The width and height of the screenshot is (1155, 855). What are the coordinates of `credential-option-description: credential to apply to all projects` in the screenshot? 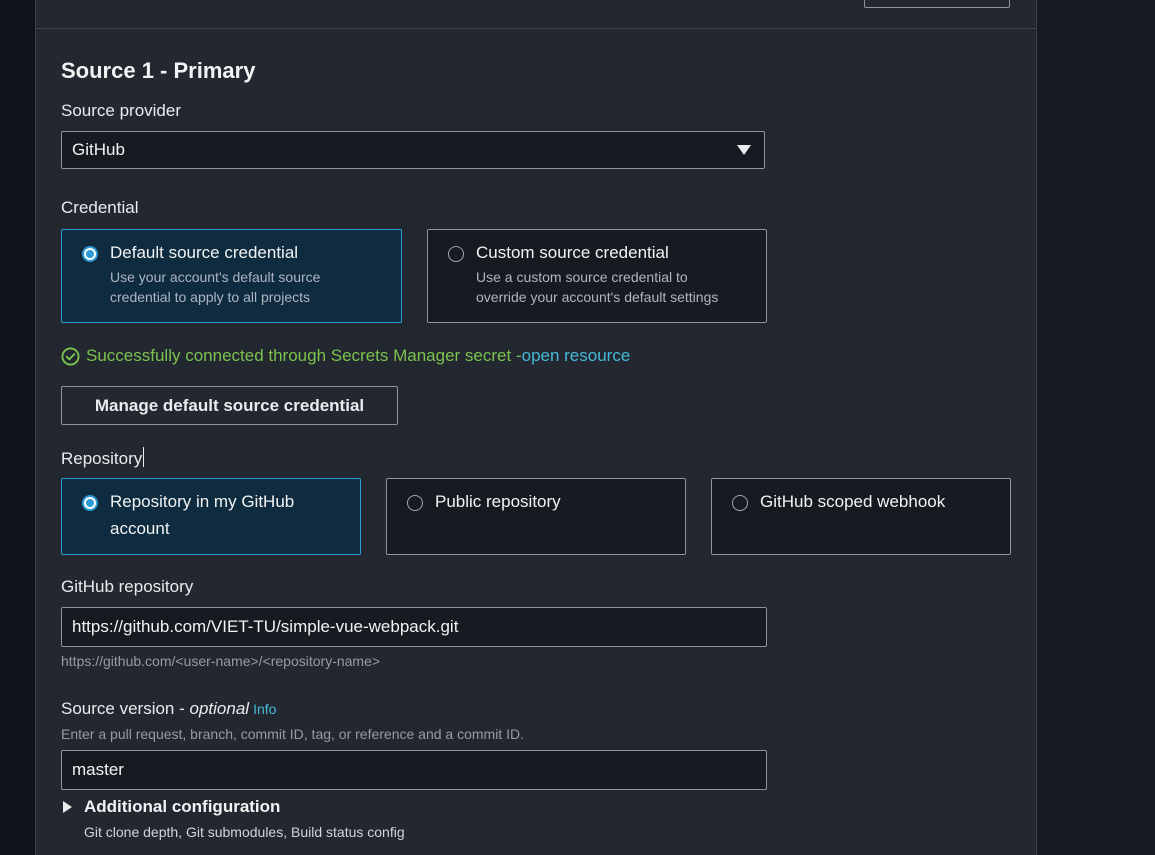 It's located at (210, 297).